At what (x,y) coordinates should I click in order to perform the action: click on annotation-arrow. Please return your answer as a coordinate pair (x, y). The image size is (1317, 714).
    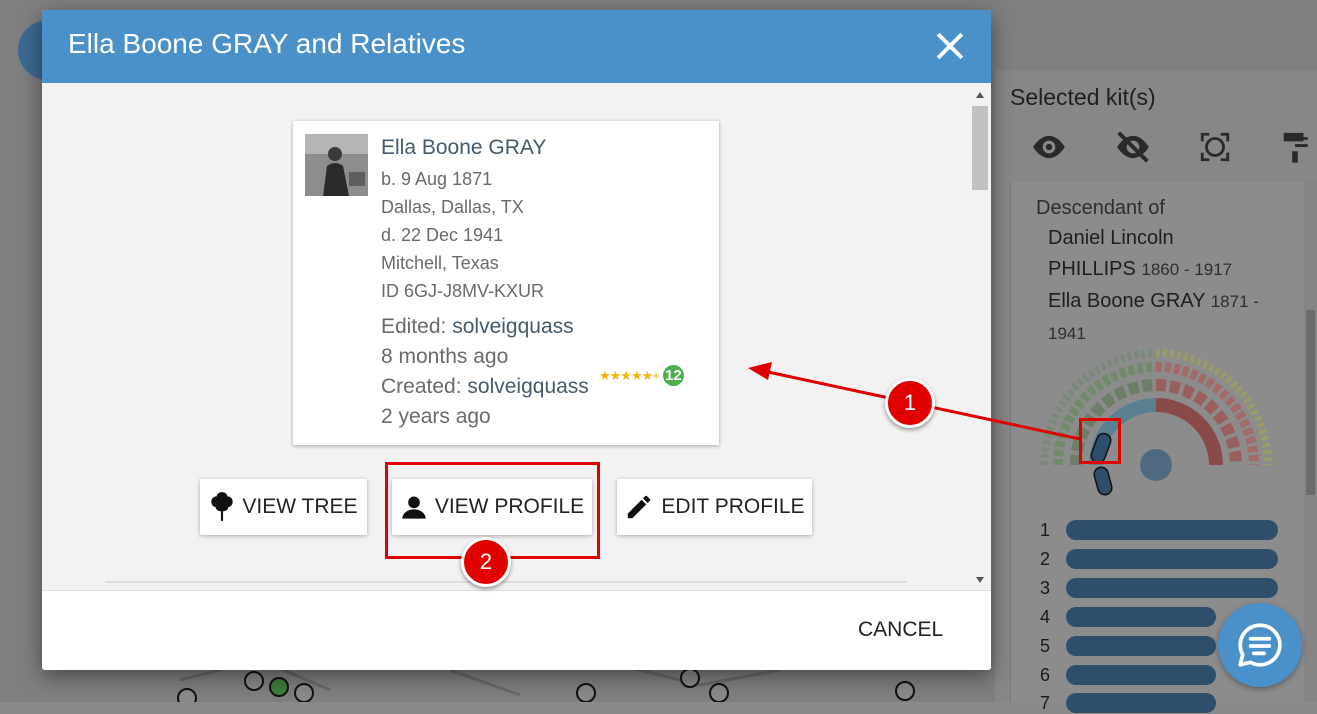
    Looking at the image, I should click on (914, 401).